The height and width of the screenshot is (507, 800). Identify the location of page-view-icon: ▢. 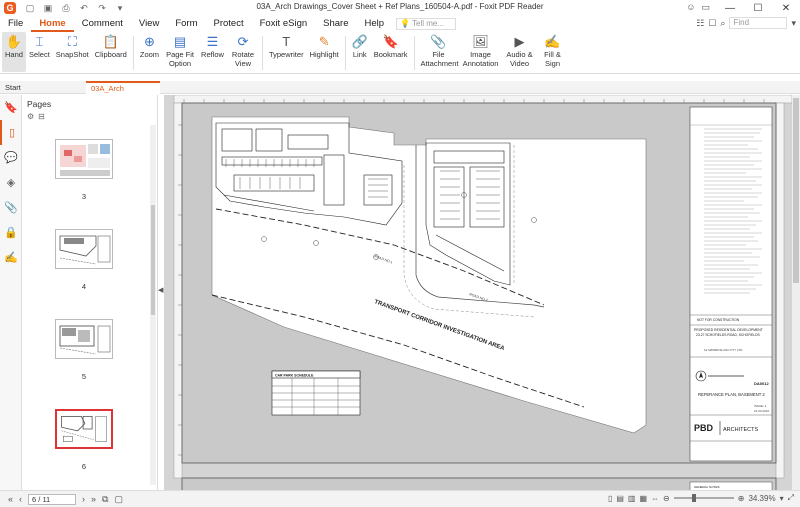
(118, 499).